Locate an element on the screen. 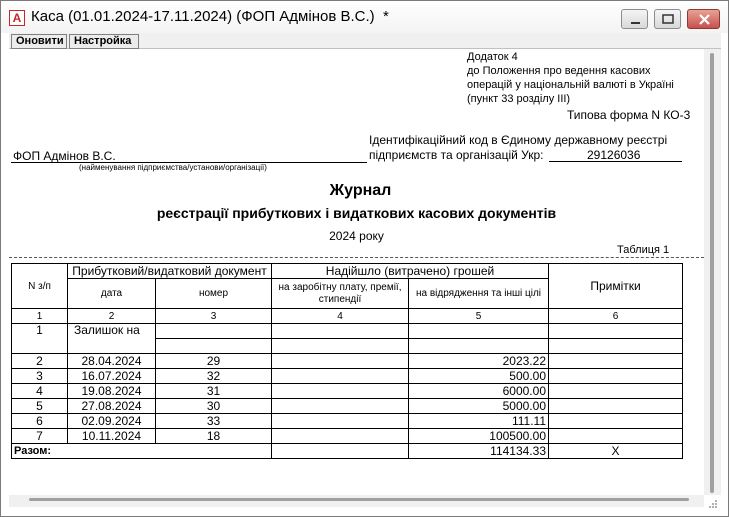 The height and width of the screenshot is (517, 729). table-row: 6 02.09.2024 33 111.11 is located at coordinates (347, 421).